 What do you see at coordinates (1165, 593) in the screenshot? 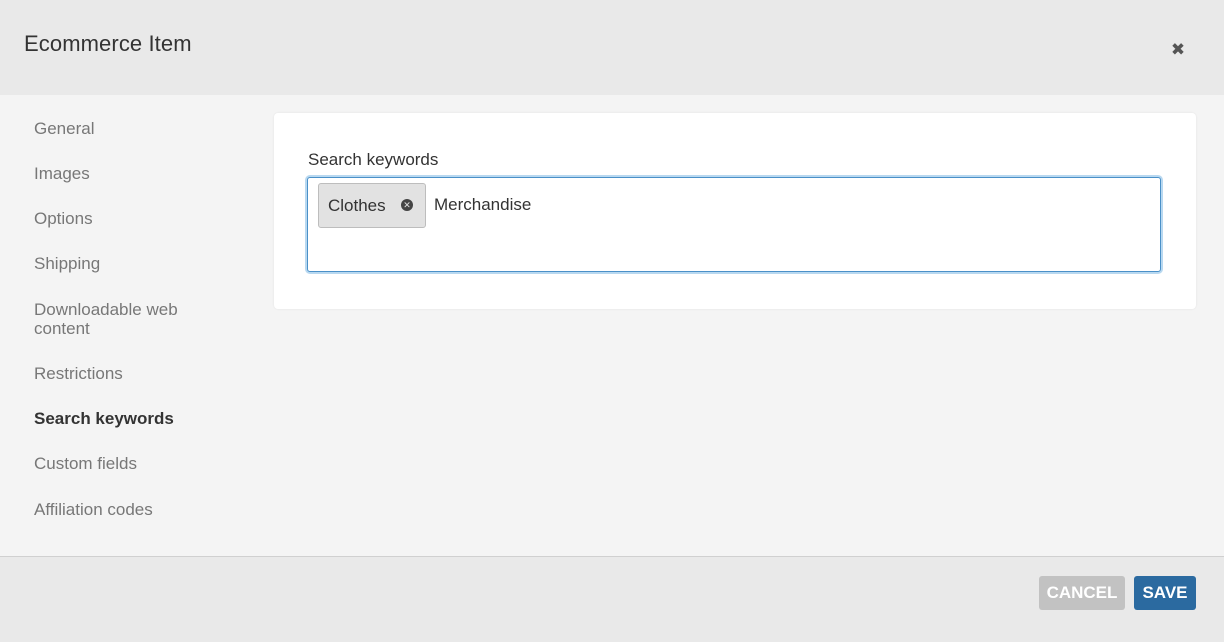
I see `save-button: SAVE` at bounding box center [1165, 593].